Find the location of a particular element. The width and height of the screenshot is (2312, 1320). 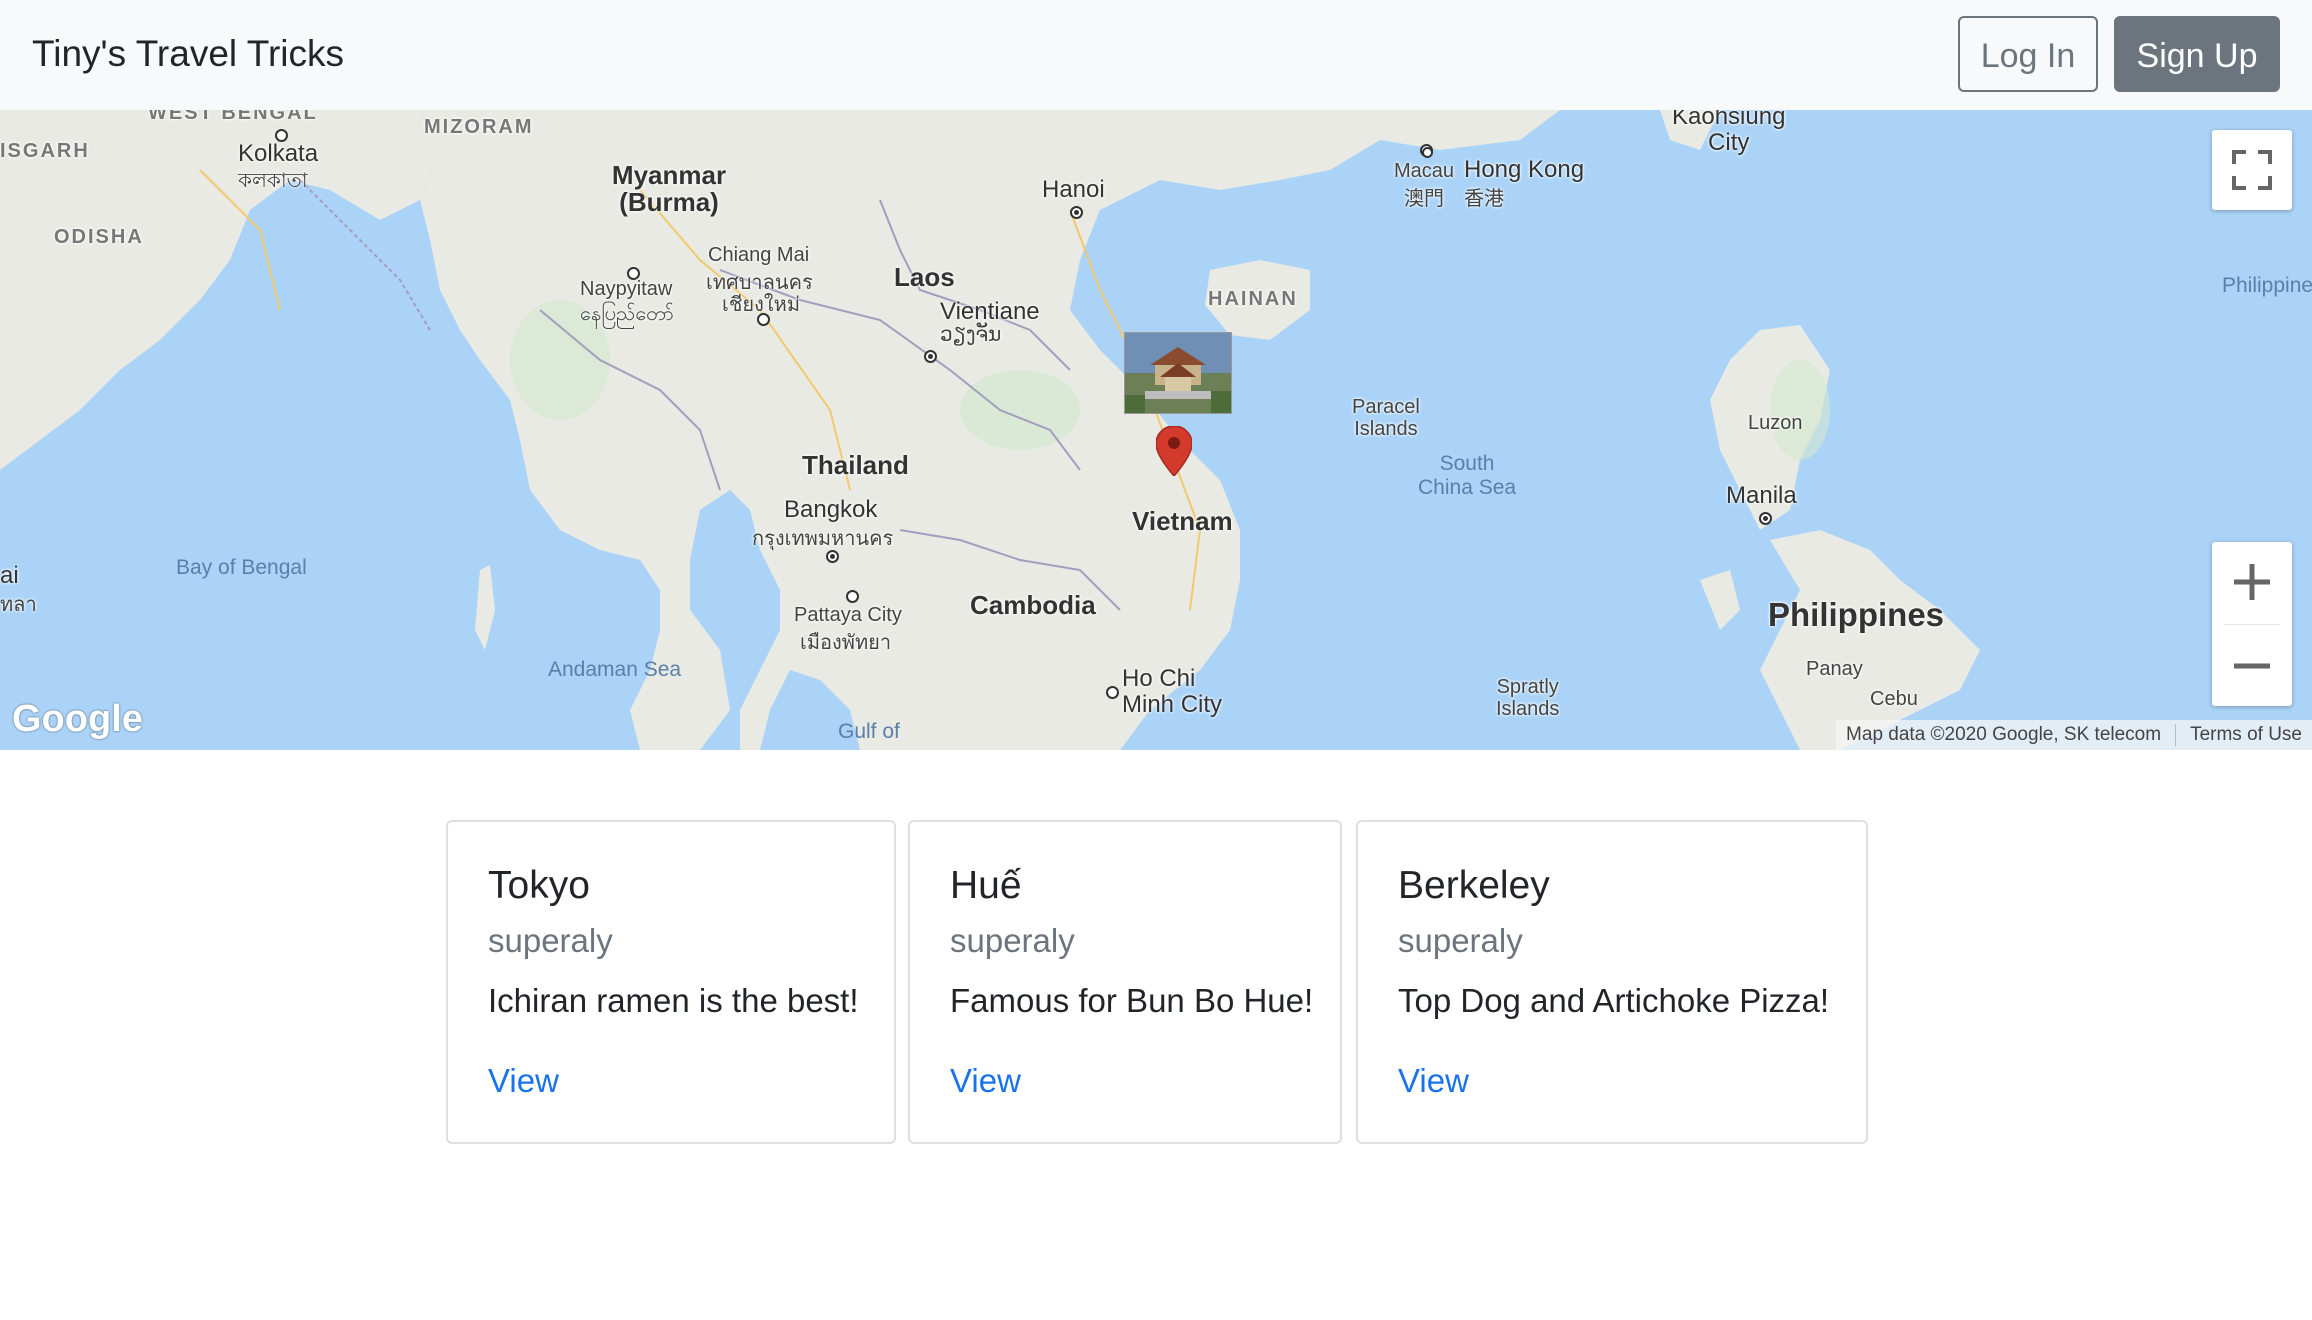

map-label-kolkata-local: কলকাতা is located at coordinates (273, 181).